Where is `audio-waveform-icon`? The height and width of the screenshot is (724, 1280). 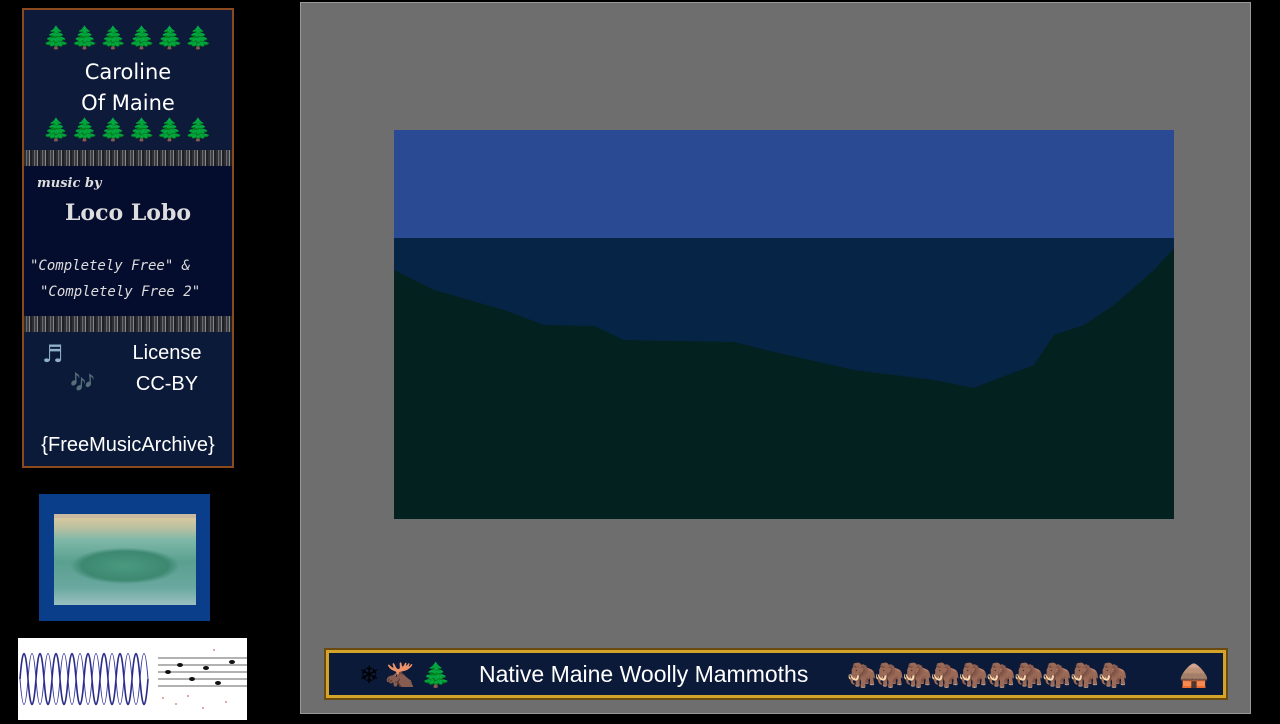
audio-waveform-icon is located at coordinates (132, 679).